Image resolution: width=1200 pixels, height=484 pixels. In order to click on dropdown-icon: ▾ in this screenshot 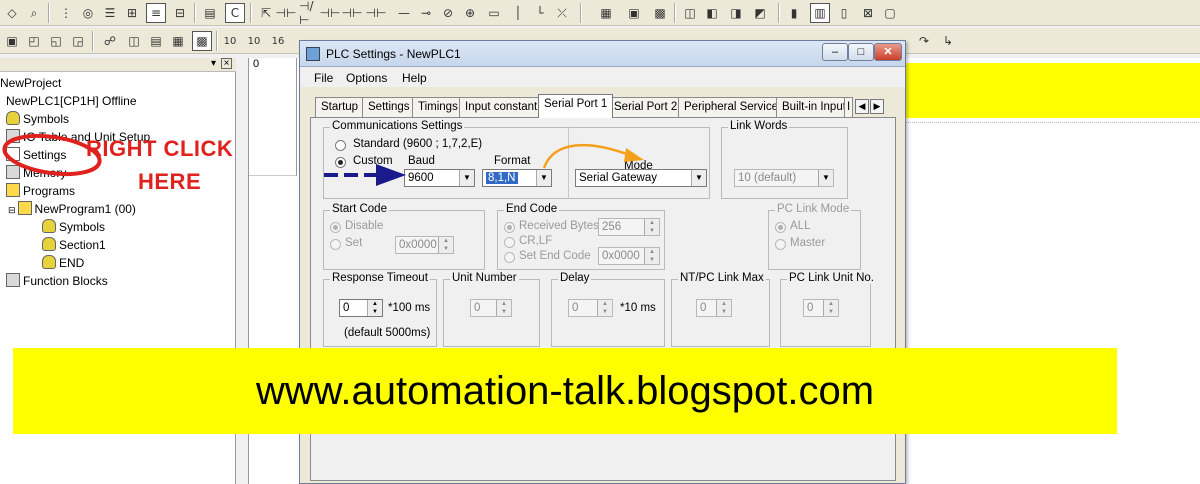, I will do `click(213, 63)`.